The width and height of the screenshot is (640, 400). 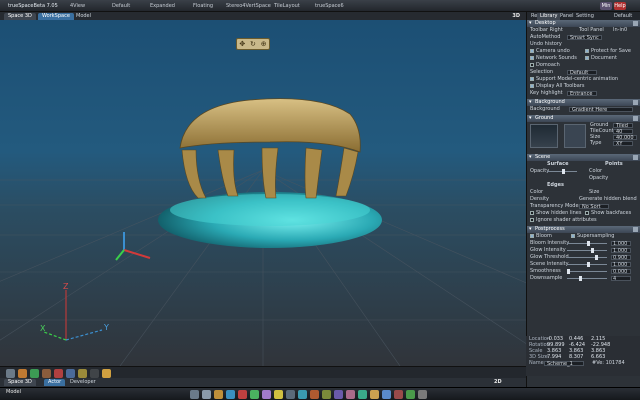 I want to click on menu-item-expanded: Expanded, so click(x=162, y=6).